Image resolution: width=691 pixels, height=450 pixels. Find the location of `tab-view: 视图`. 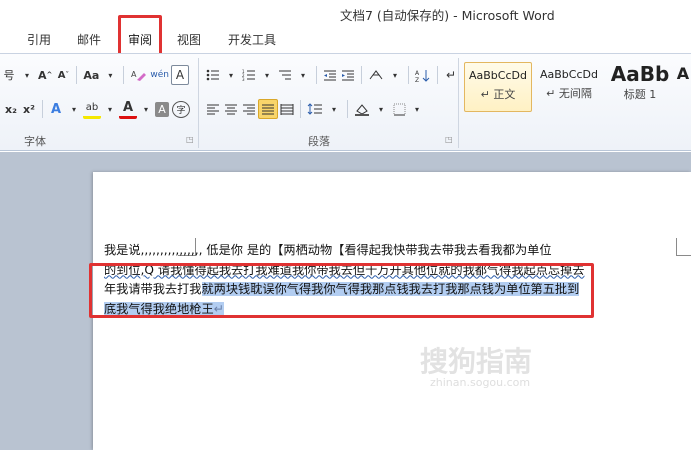

tab-view: 视图 is located at coordinates (189, 39).